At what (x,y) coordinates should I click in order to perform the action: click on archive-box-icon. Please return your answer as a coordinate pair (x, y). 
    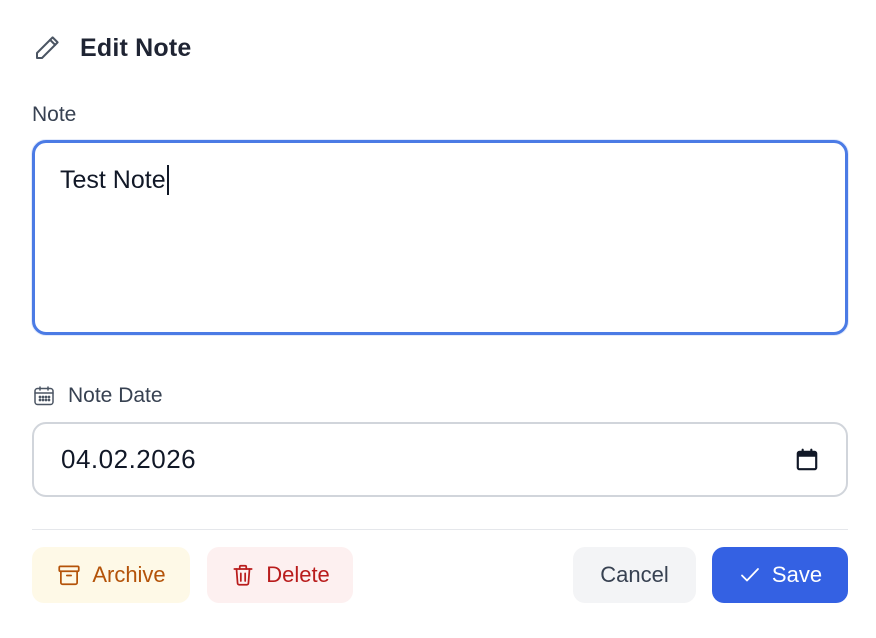
    Looking at the image, I should click on (69, 575).